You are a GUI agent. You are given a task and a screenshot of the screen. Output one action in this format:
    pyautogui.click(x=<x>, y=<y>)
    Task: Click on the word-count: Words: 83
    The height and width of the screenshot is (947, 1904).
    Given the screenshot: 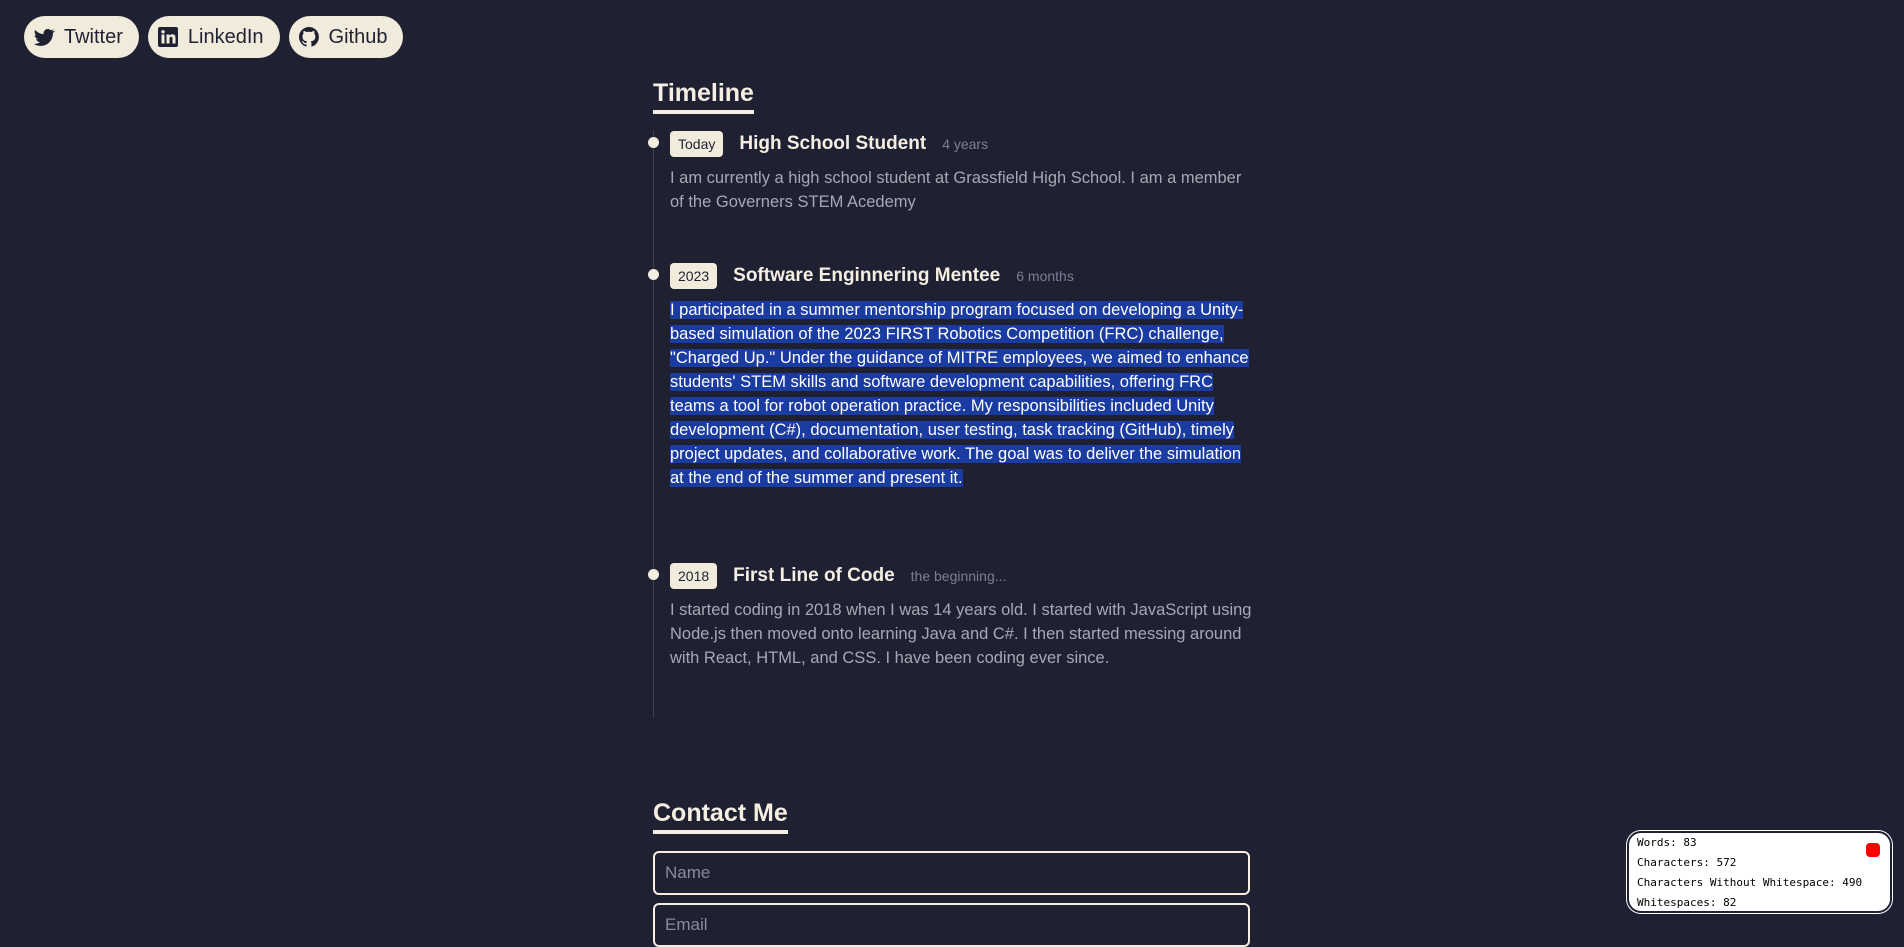 What is the action you would take?
    pyautogui.click(x=1667, y=842)
    